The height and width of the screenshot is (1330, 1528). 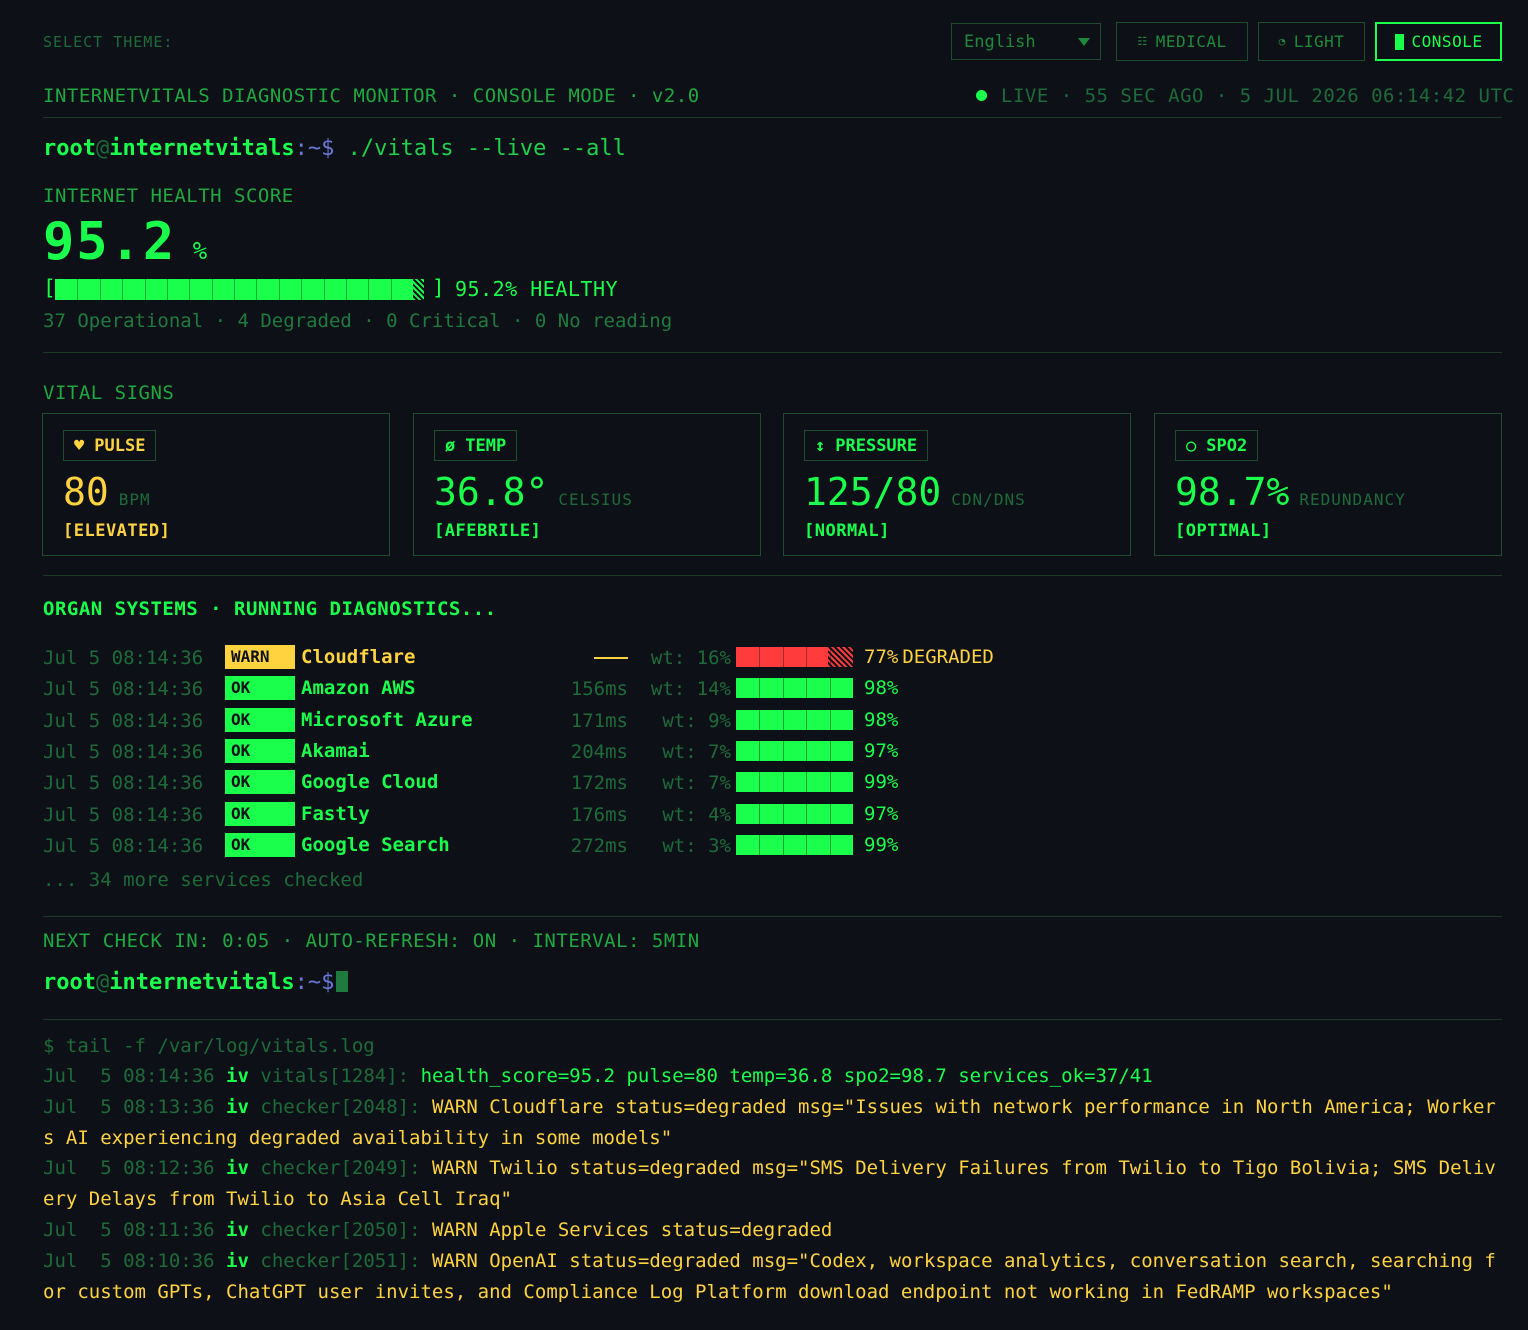 I want to click on health-bar-close: ], so click(x=438, y=288).